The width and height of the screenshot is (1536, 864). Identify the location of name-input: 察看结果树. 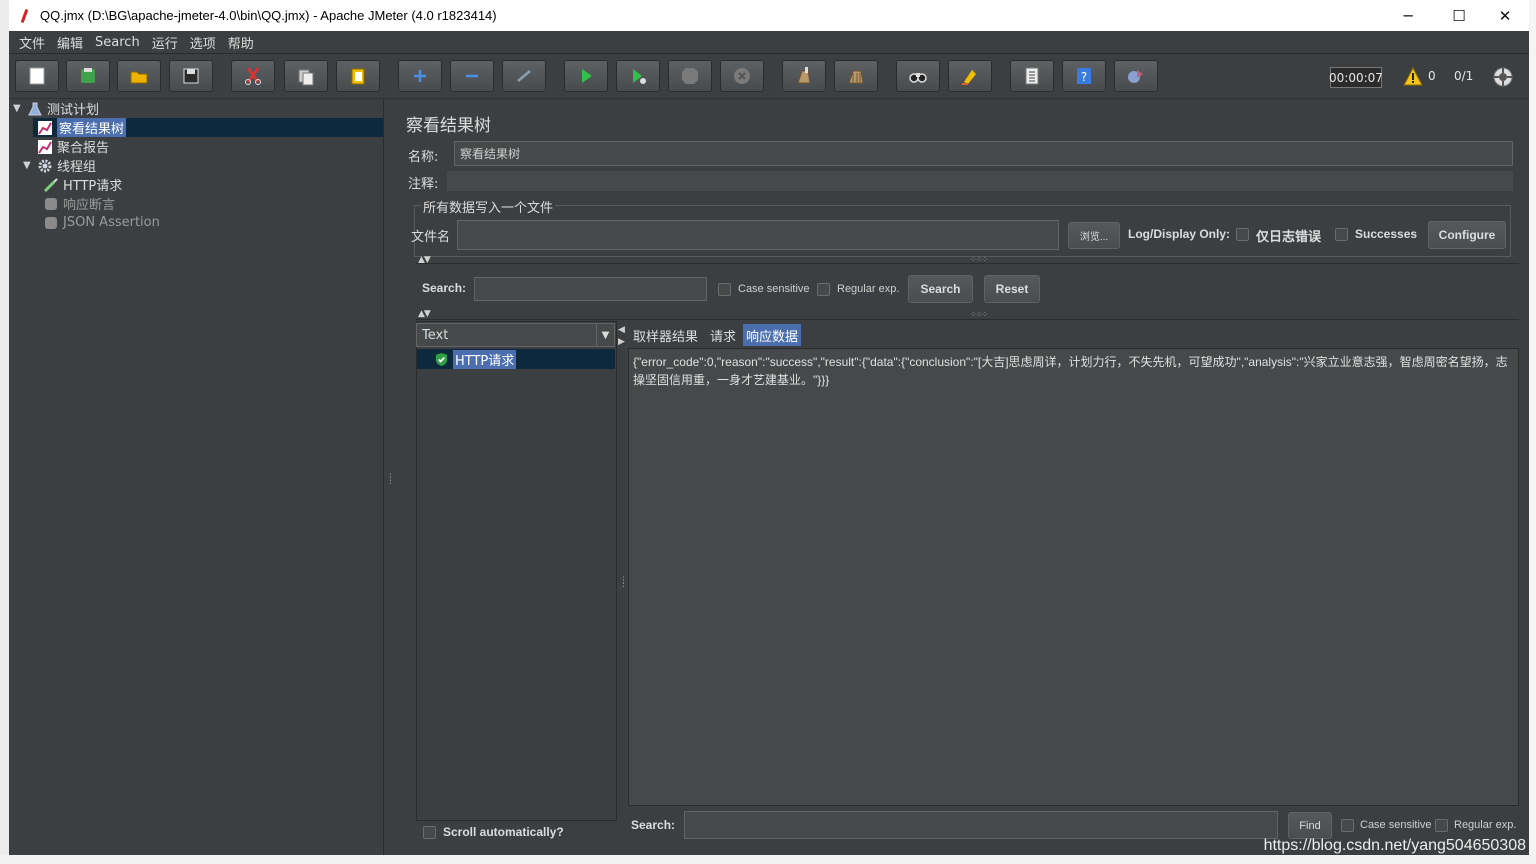
(983, 153).